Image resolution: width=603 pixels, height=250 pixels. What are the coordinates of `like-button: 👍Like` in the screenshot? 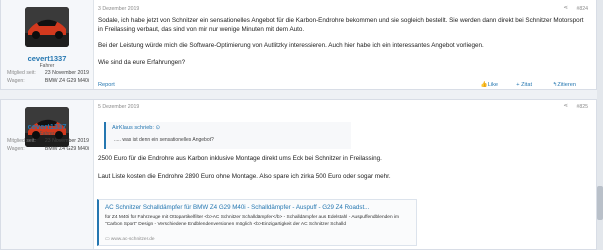 It's located at (489, 85).